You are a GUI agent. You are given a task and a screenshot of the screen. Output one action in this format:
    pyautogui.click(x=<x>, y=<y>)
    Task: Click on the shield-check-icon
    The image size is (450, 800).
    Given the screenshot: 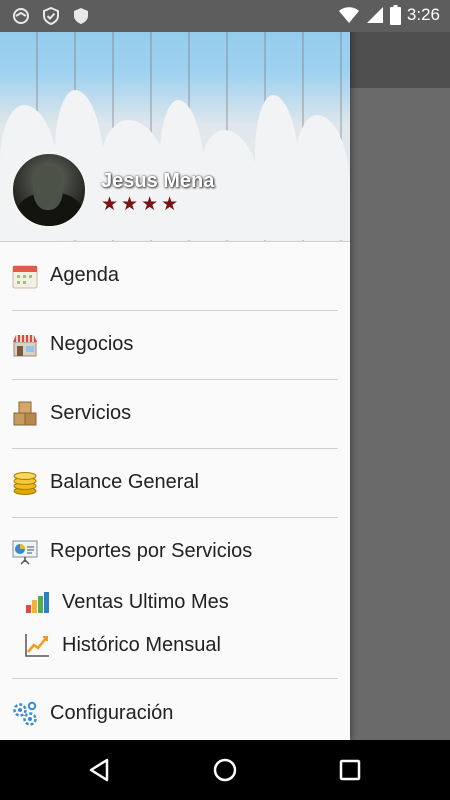 What is the action you would take?
    pyautogui.click(x=51, y=16)
    